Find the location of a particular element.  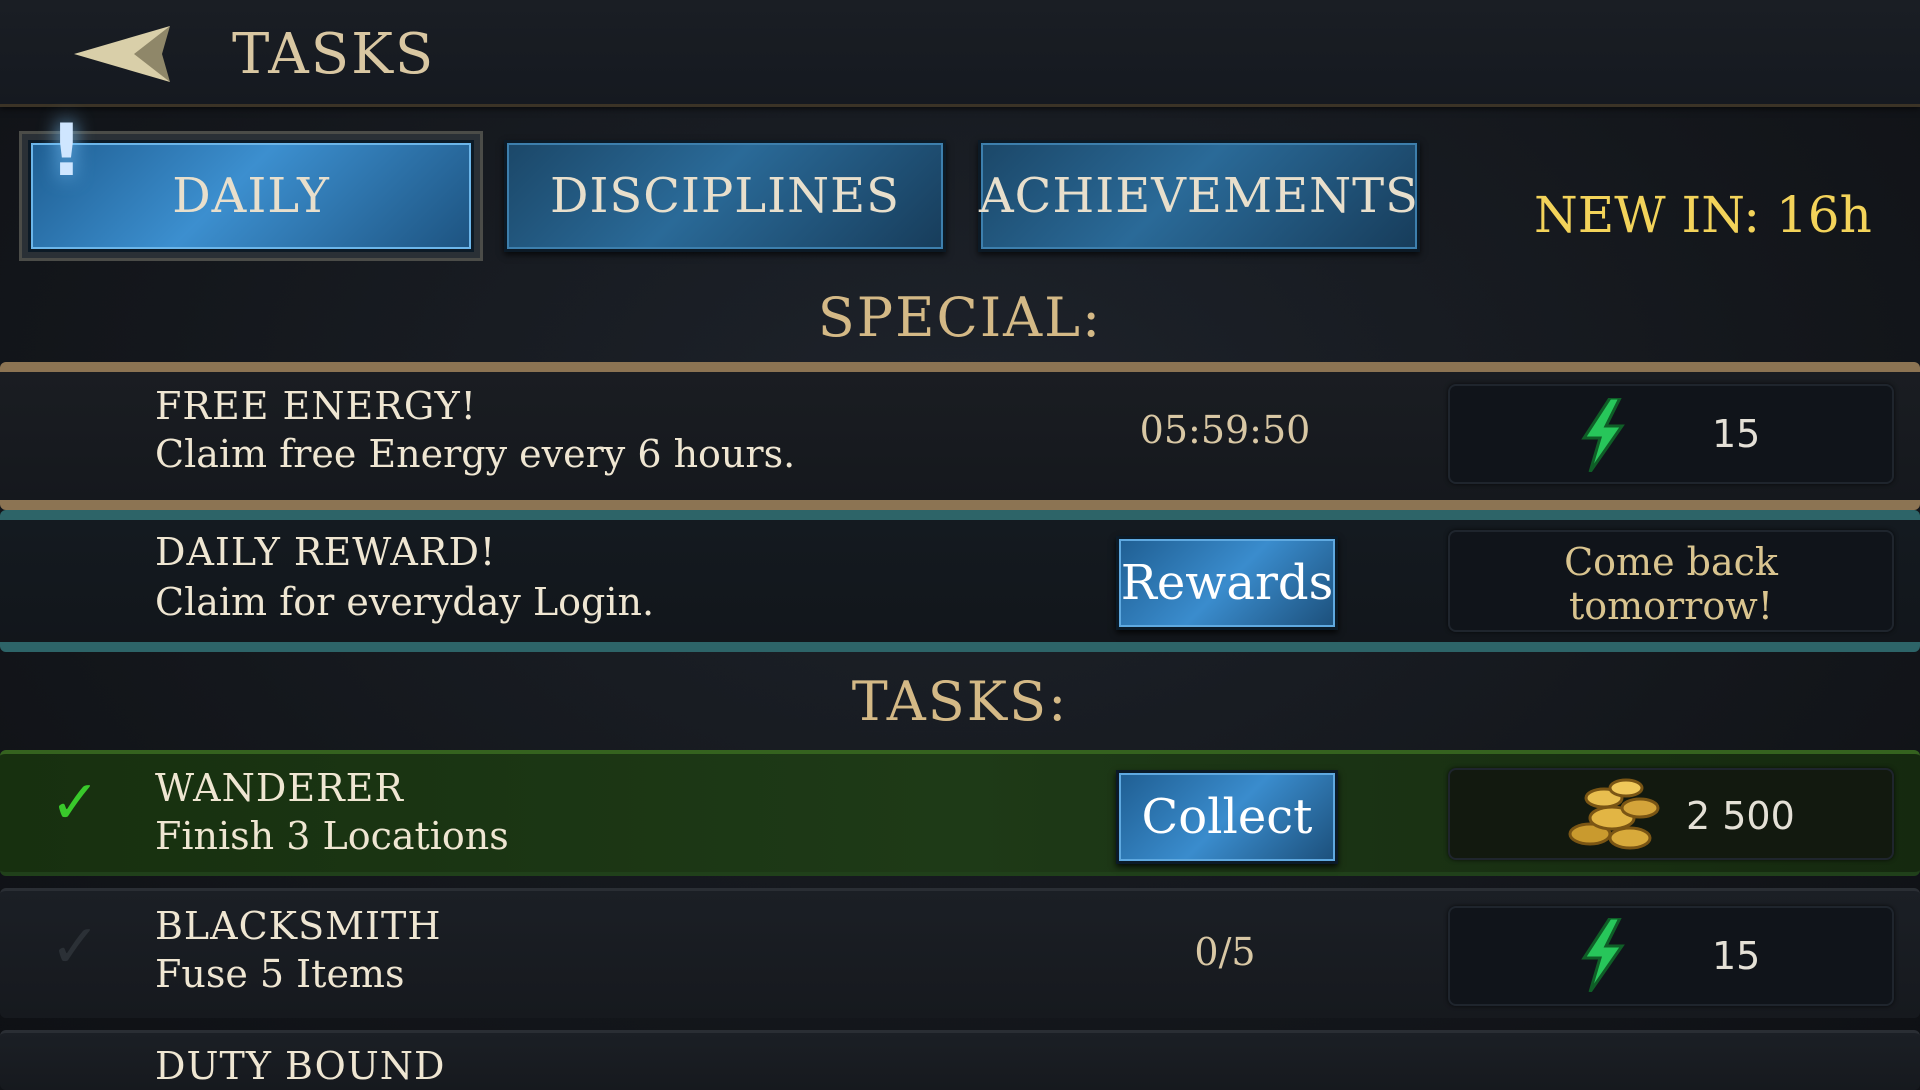

page-title: TASKS is located at coordinates (334, 54).